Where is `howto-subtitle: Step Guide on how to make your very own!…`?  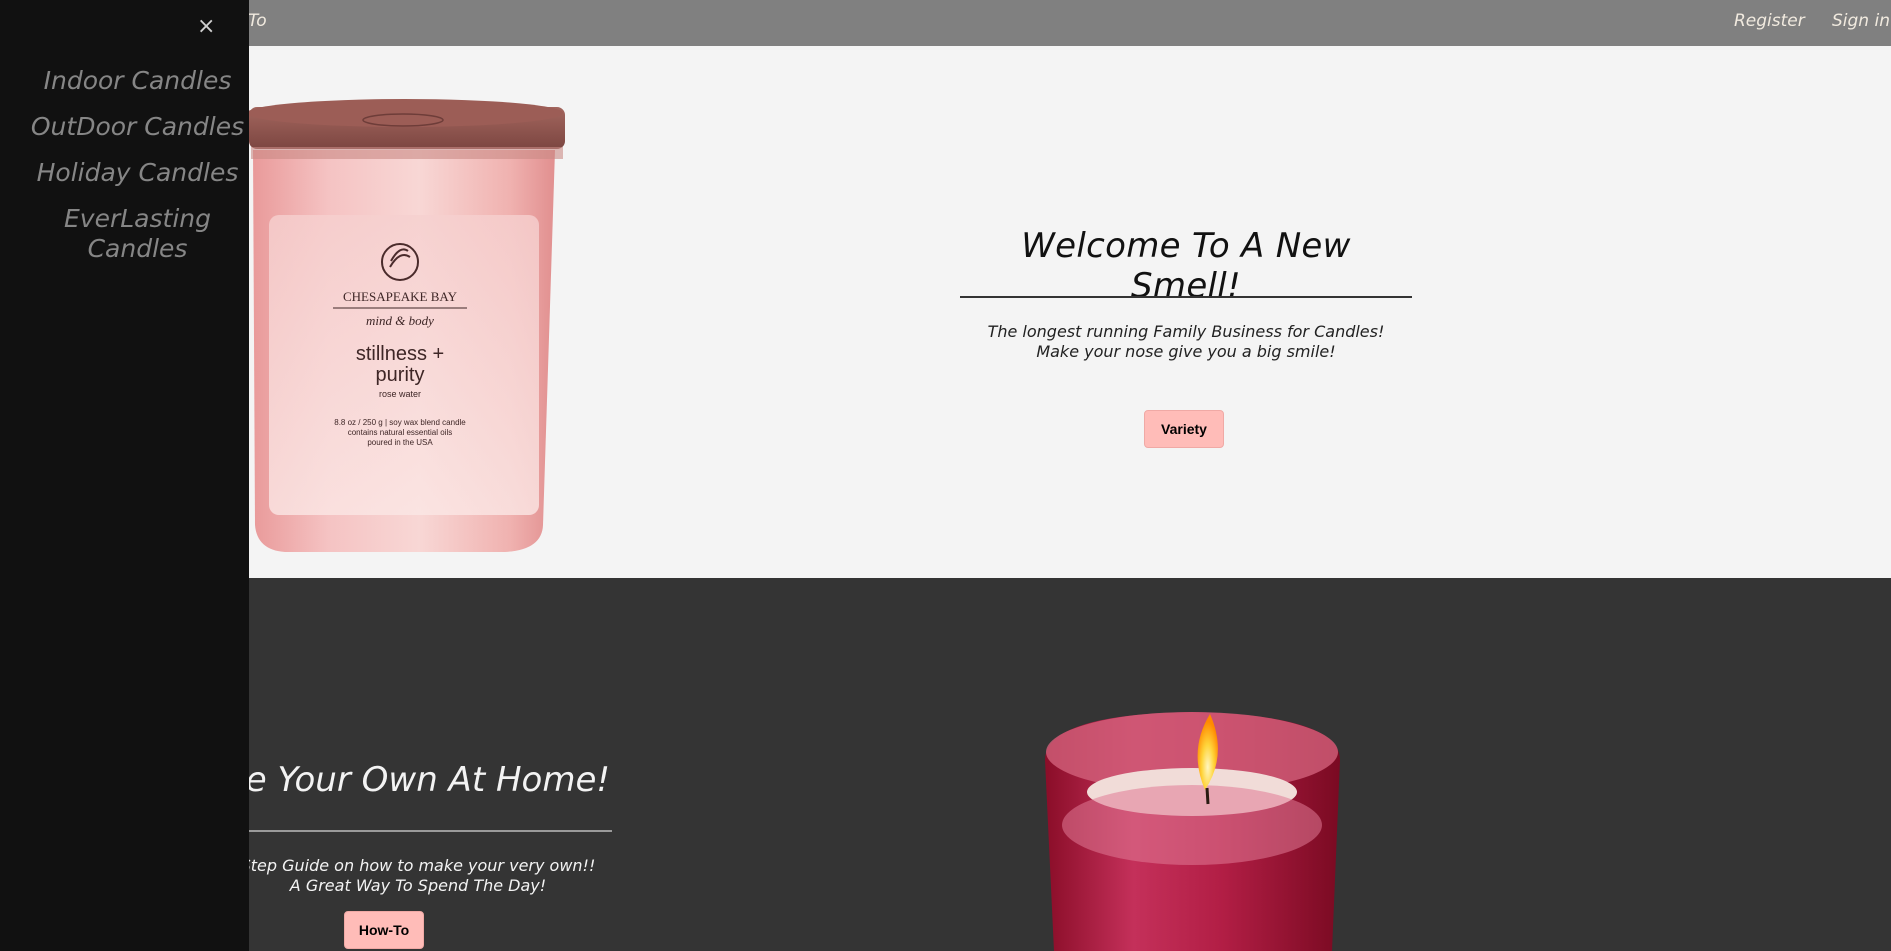 howto-subtitle: Step Guide on how to make your very own!… is located at coordinates (418, 876).